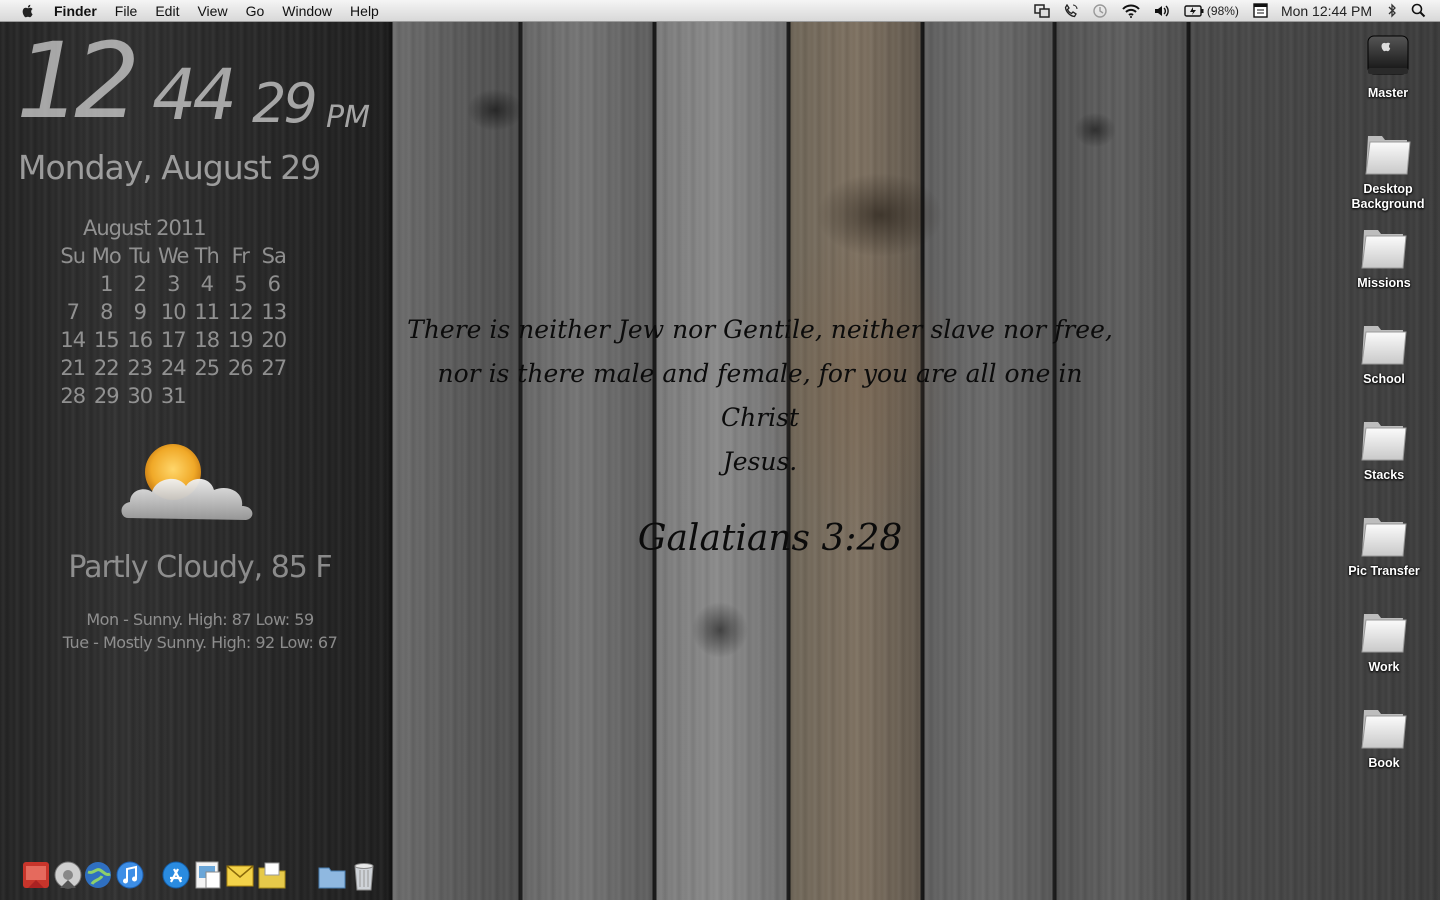 This screenshot has width=1440, height=900. What do you see at coordinates (1071, 10) in the screenshot?
I see `phone-icon` at bounding box center [1071, 10].